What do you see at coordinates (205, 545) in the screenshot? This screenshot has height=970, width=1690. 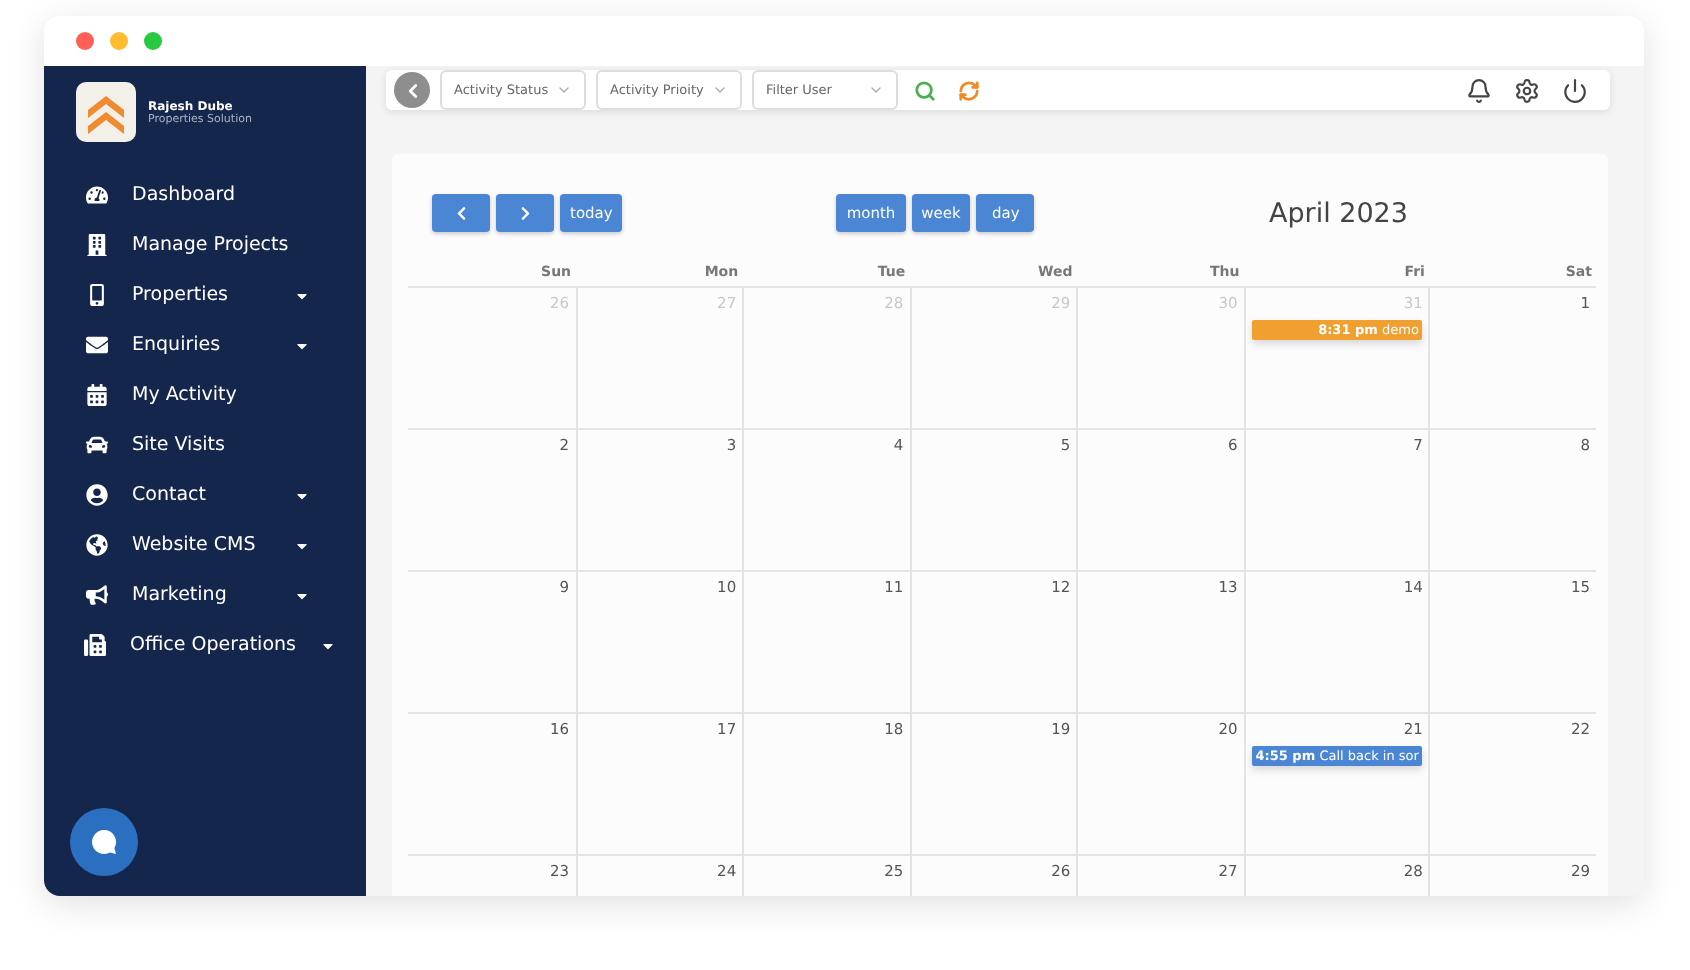 I see `sidebar-item: Website CMS` at bounding box center [205, 545].